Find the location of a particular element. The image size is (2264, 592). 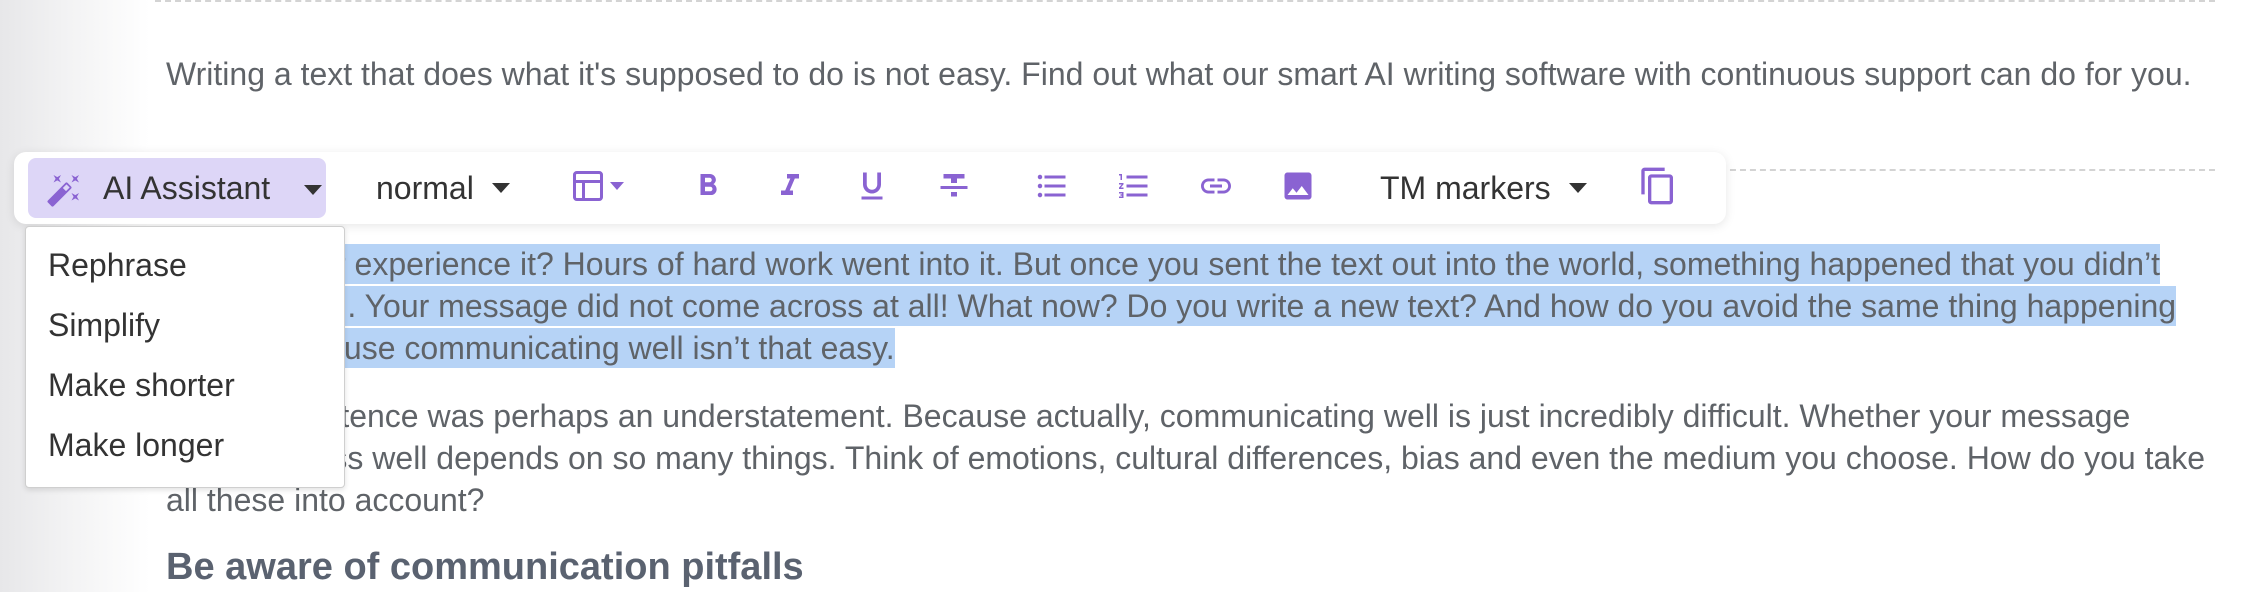

menu-item-simplify: Simplify is located at coordinates (104, 325).